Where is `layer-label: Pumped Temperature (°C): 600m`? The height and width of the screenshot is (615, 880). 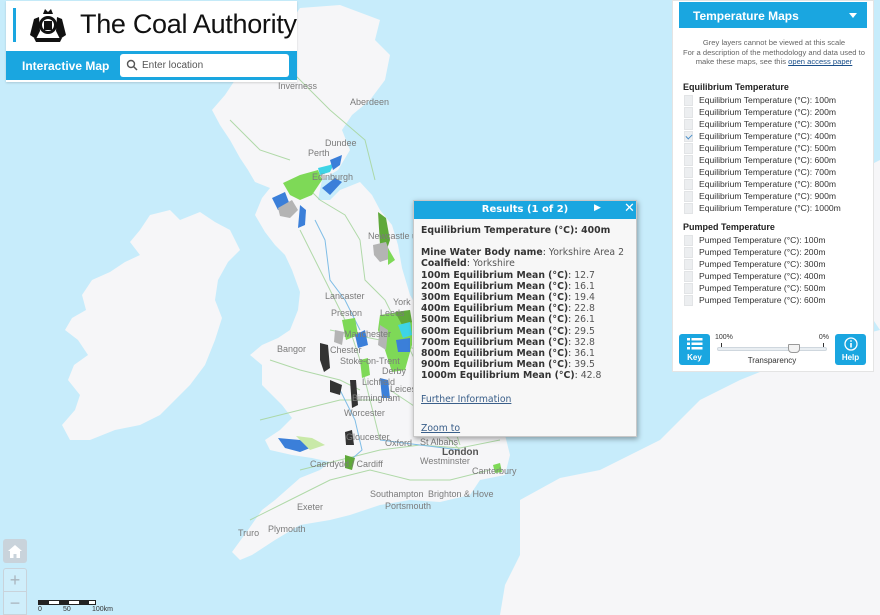 layer-label: Pumped Temperature (°C): 600m is located at coordinates (762, 300).